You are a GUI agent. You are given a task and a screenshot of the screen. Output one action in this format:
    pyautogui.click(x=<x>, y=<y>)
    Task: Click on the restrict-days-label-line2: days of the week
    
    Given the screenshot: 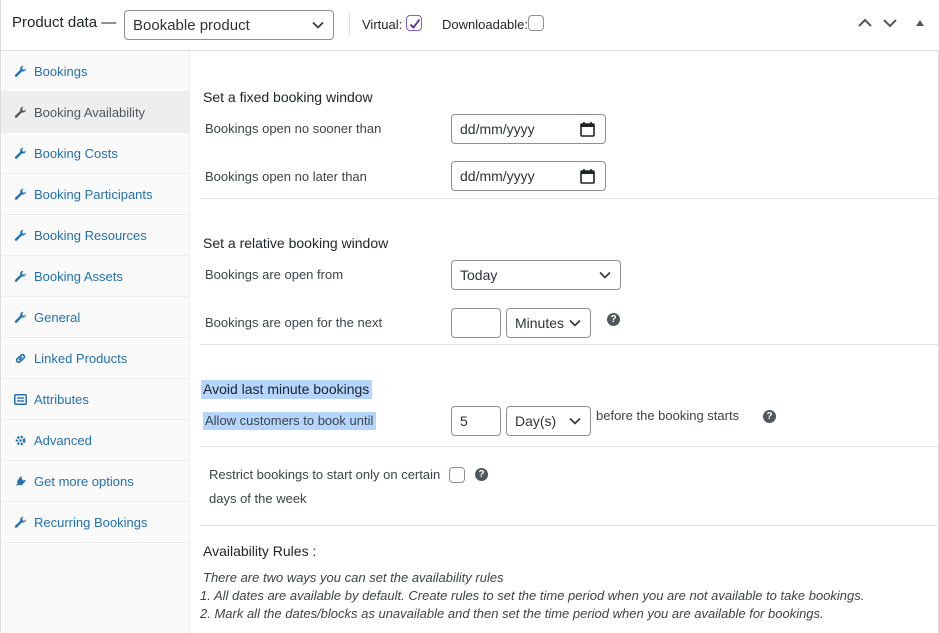 What is the action you would take?
    pyautogui.click(x=258, y=498)
    